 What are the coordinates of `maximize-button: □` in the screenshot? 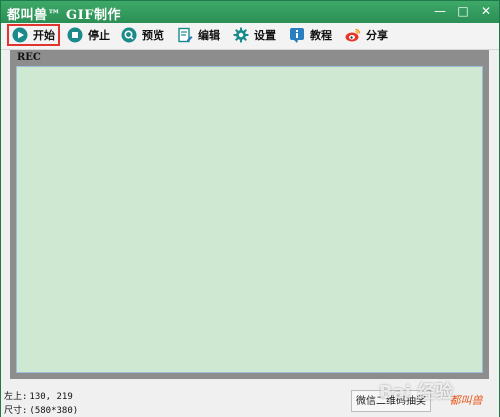 It's located at (463, 11).